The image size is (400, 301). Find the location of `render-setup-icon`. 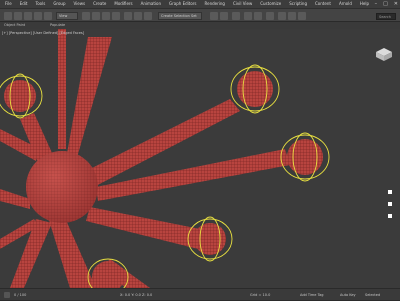

render-setup-icon is located at coordinates (282, 16).